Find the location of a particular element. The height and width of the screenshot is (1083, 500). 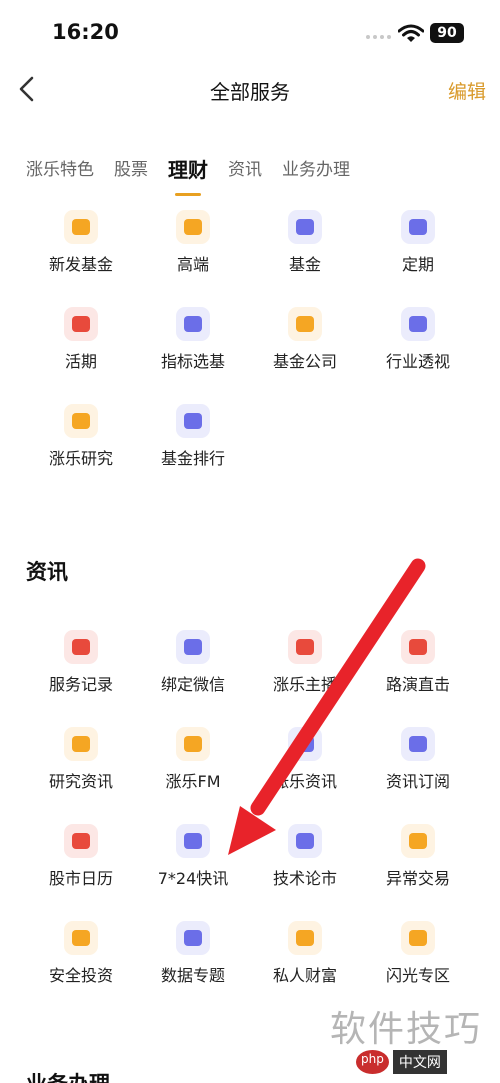

news-section-title: 资讯 is located at coordinates (47, 572).